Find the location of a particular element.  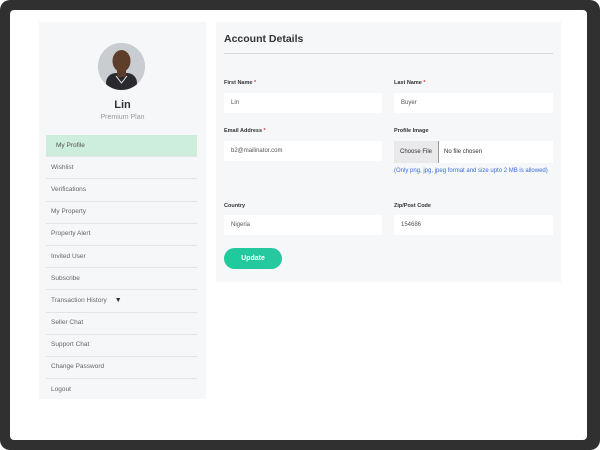

country-label: Country is located at coordinates (235, 206).